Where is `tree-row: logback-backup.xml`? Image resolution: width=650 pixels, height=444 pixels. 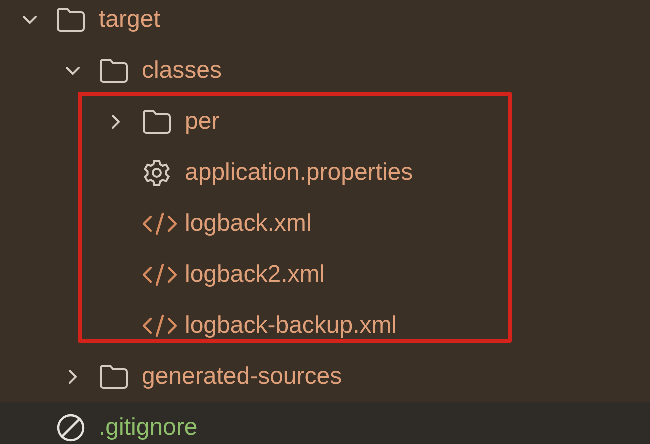 tree-row: logback-backup.xml is located at coordinates (325, 325).